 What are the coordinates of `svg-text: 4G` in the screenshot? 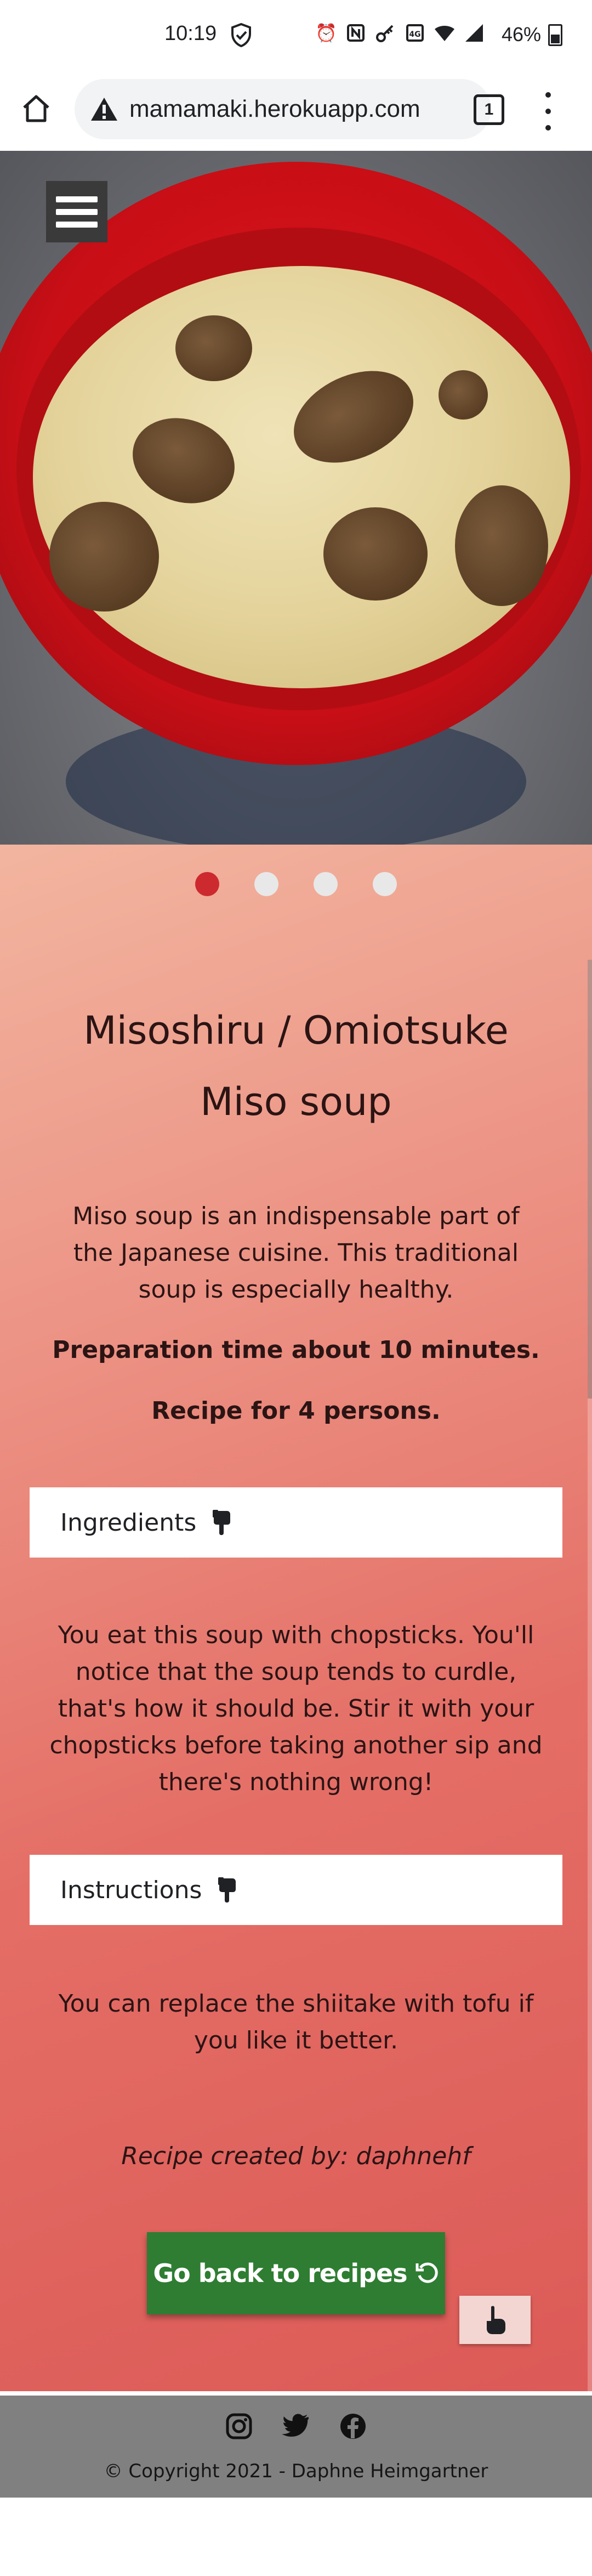 It's located at (414, 34).